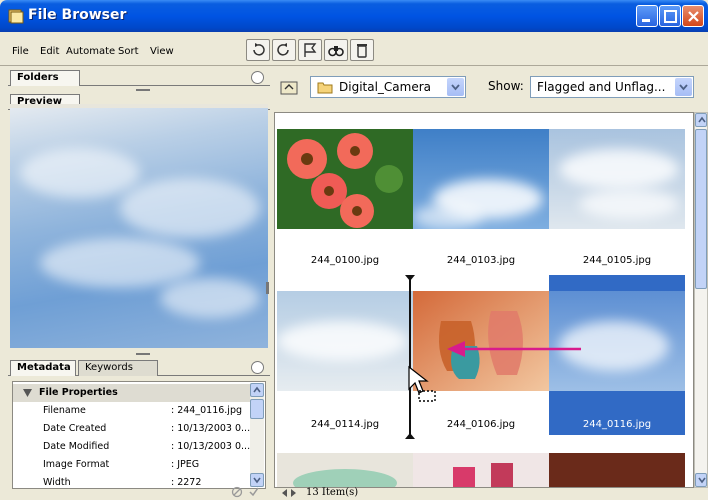 Image resolution: width=708 pixels, height=500 pixels. I want to click on checkmark-icon, so click(254, 492).